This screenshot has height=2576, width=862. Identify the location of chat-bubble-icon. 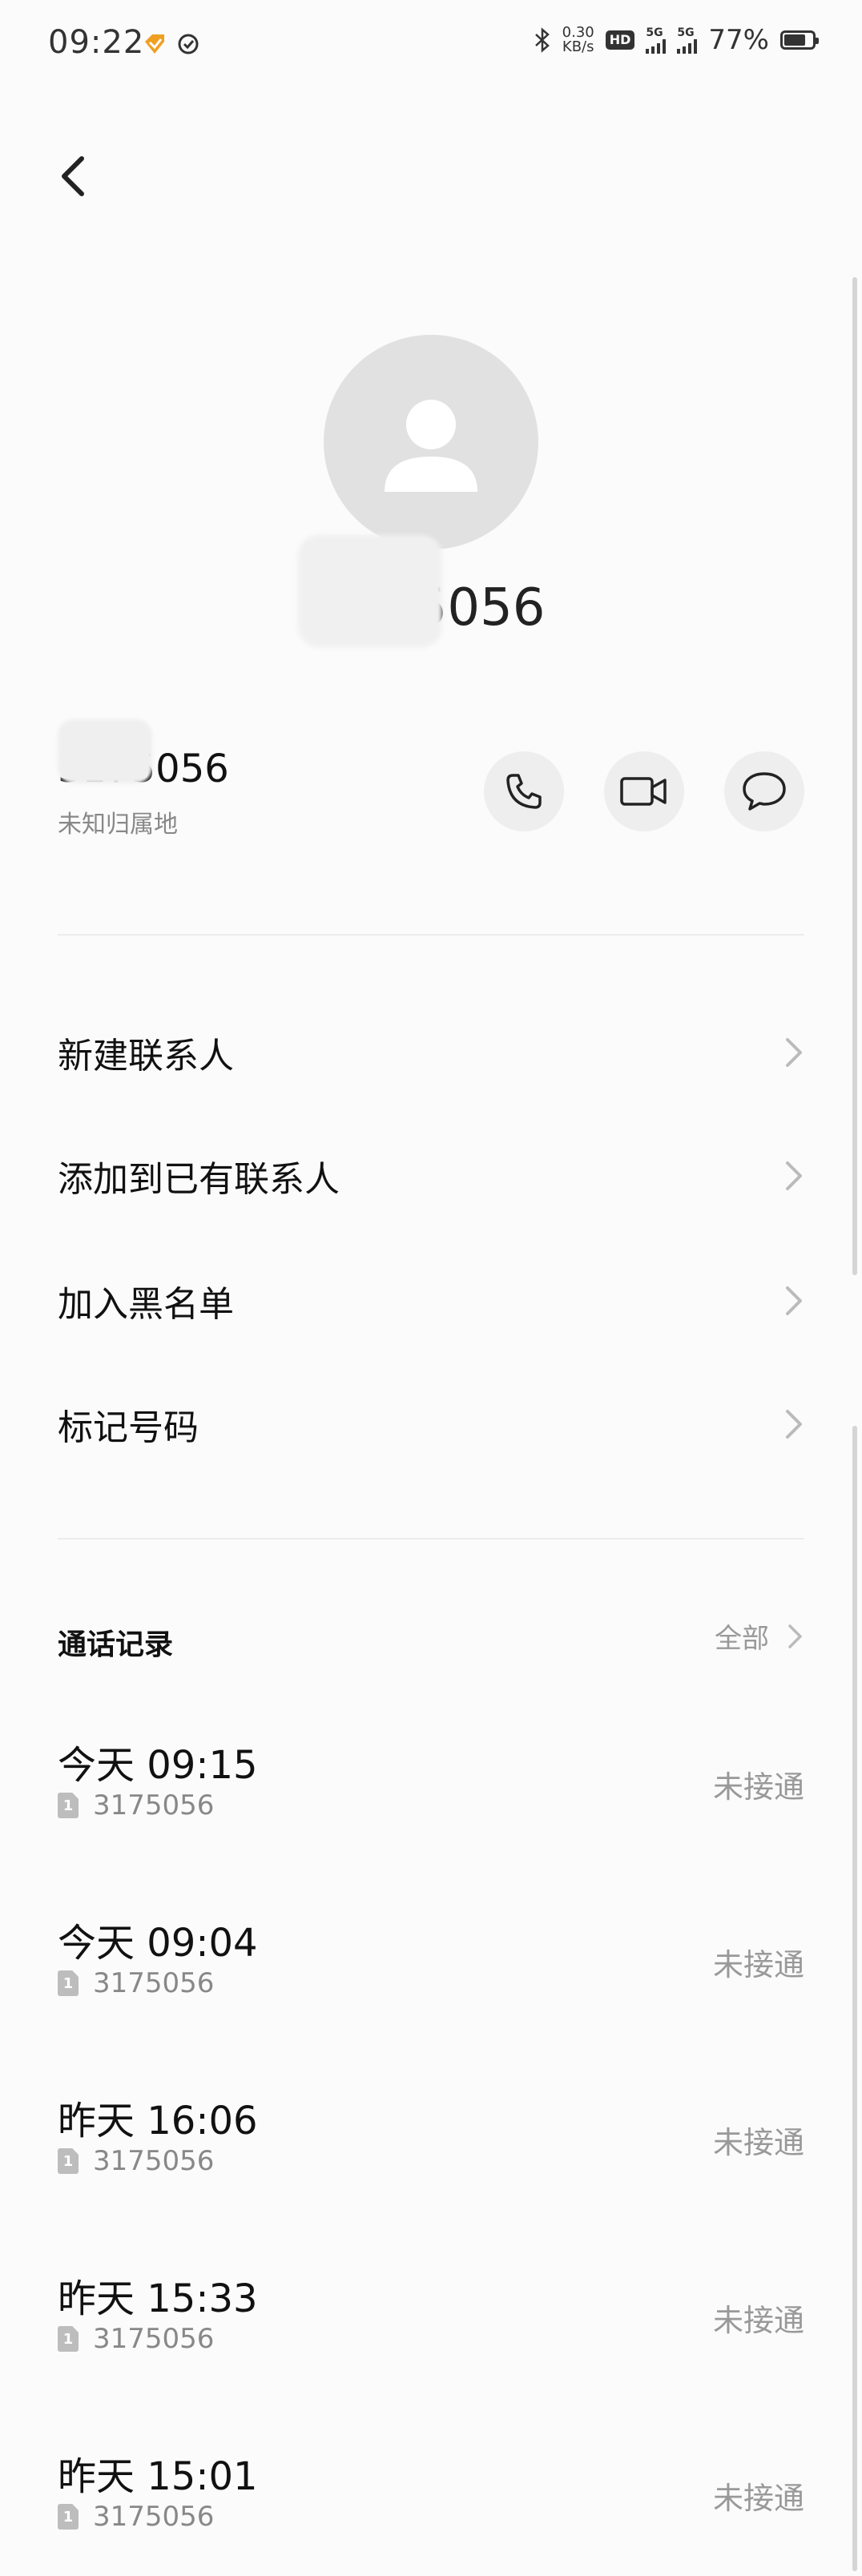
(764, 792).